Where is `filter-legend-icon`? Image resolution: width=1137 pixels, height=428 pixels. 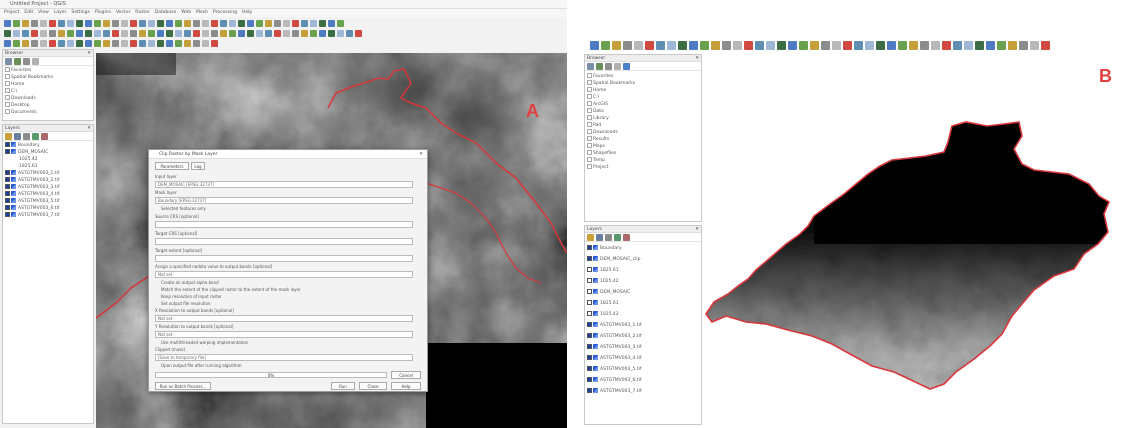
filter-legend-icon is located at coordinates (26, 136).